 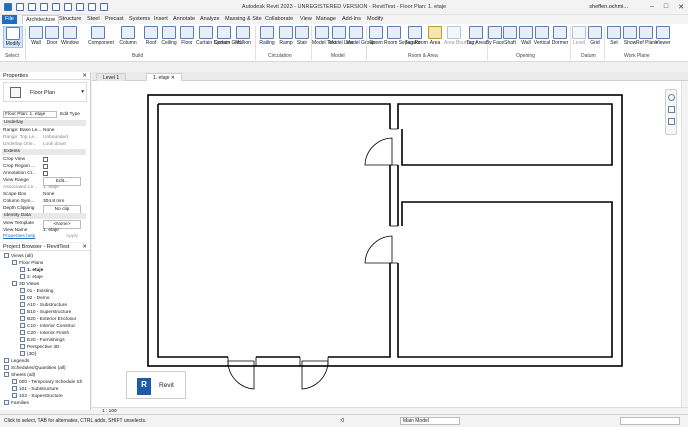 I want to click on minimize-icon: –, so click(x=652, y=7).